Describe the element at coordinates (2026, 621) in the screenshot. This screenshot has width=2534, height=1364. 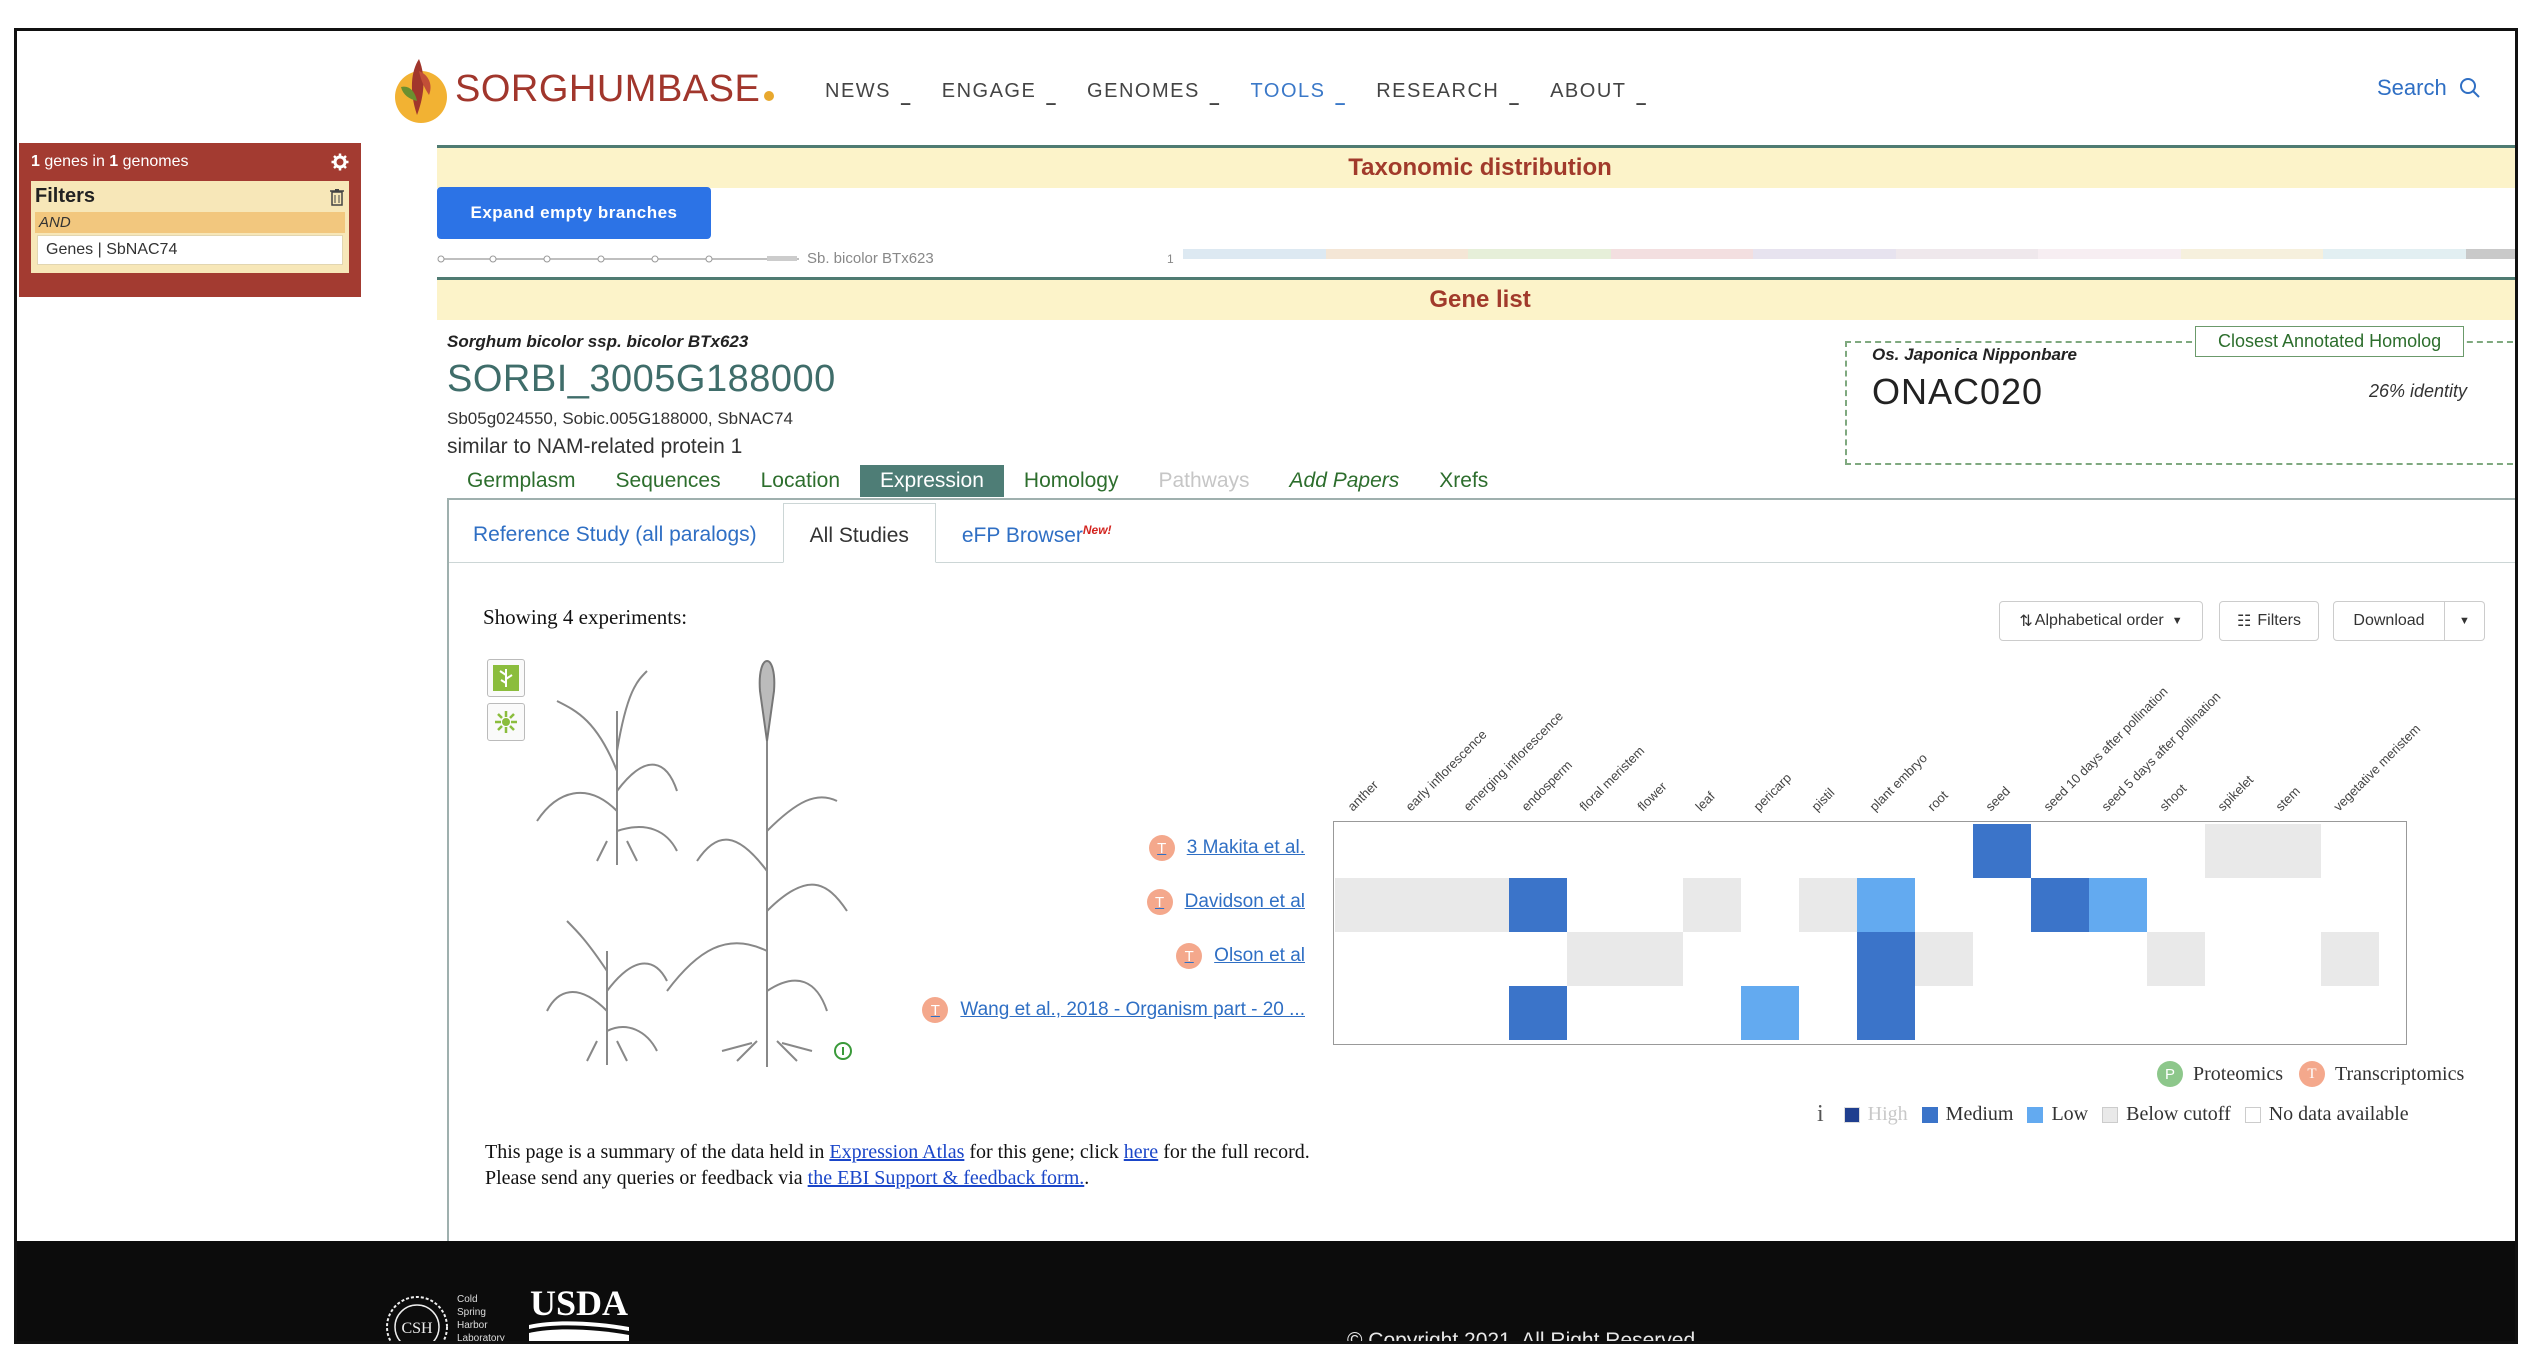
I see `sort-icon: ⇅` at that location.